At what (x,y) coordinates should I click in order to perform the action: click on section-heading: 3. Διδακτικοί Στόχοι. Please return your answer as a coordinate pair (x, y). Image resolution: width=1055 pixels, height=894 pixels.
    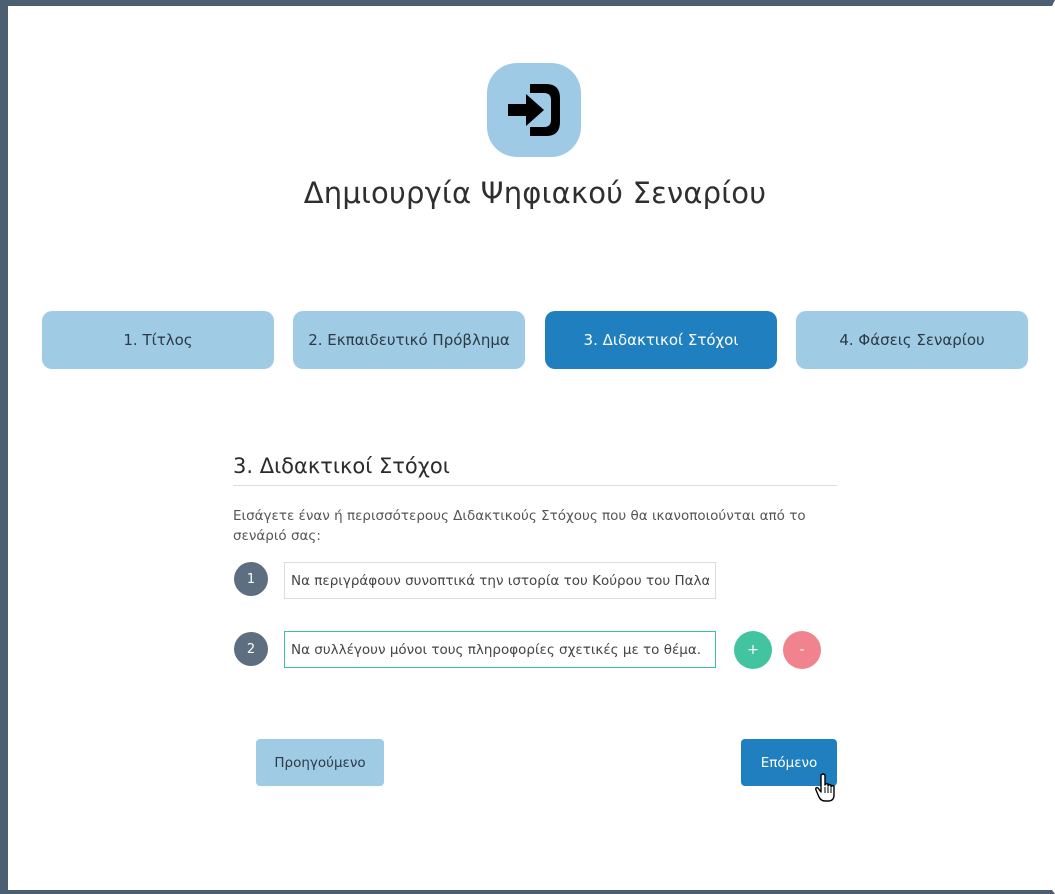
    Looking at the image, I should click on (341, 466).